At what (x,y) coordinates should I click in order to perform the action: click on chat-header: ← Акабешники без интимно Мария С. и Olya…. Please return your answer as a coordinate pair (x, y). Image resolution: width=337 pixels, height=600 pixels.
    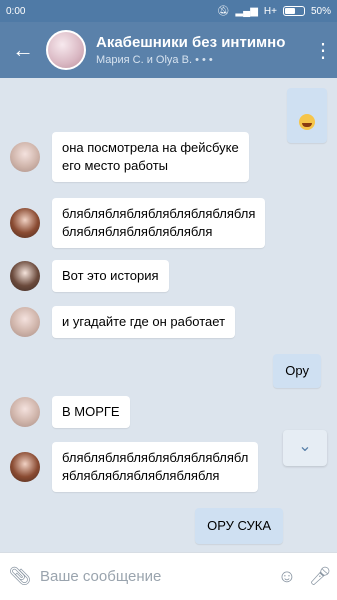
    Looking at the image, I should click on (168, 50).